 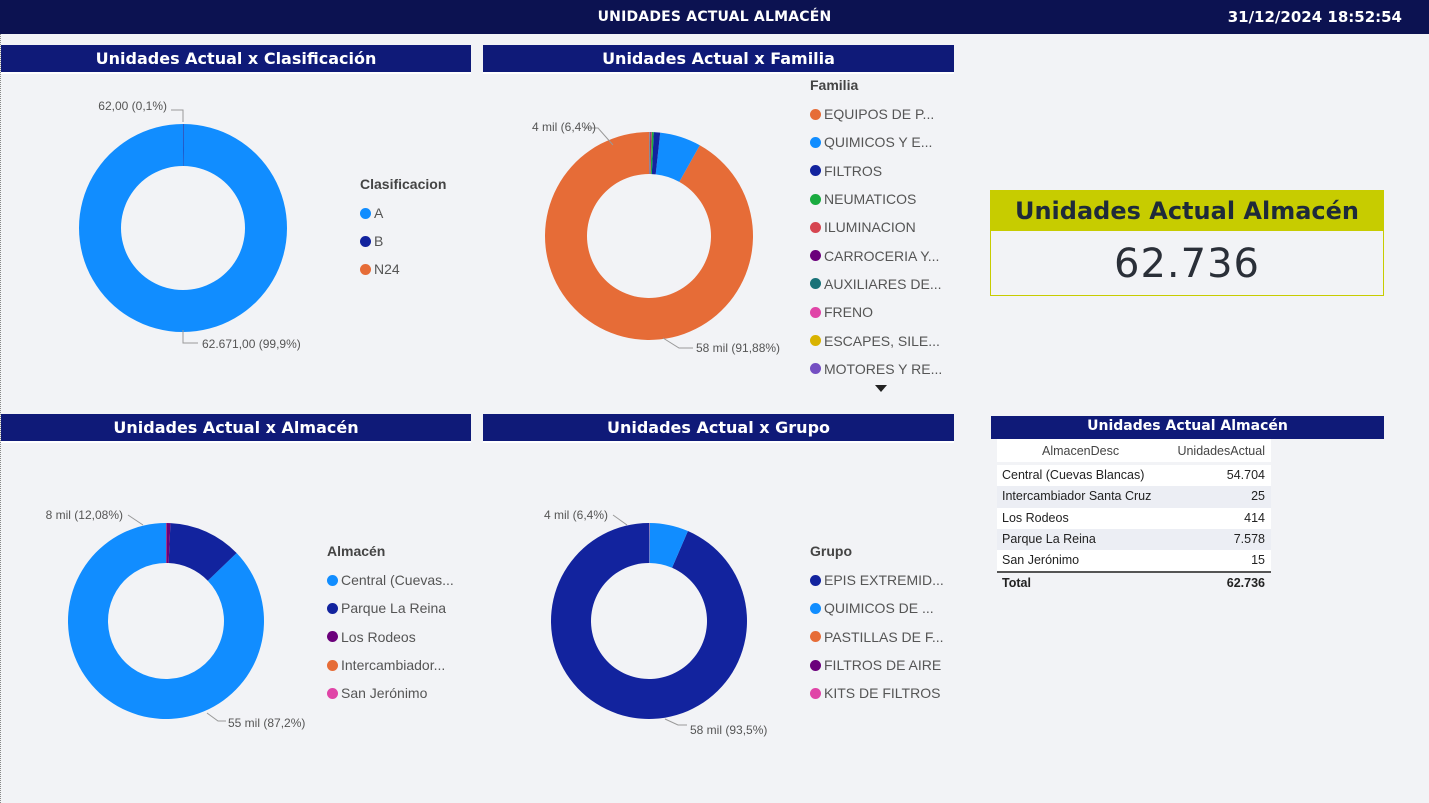 What do you see at coordinates (165, 605) in the screenshot?
I see `almacen-donut-chart: 8 mil (12,08%) 55 mil (87,2%)` at bounding box center [165, 605].